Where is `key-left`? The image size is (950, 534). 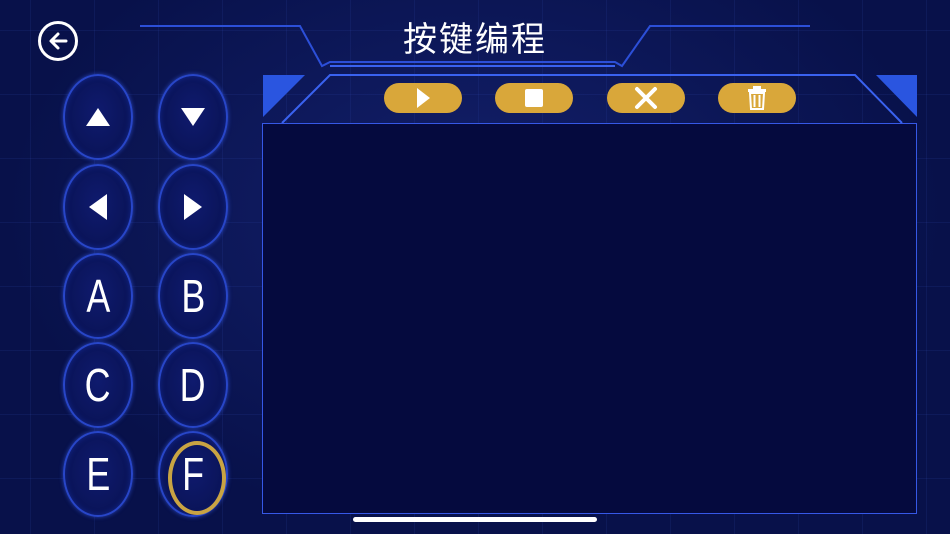 key-left is located at coordinates (98, 207).